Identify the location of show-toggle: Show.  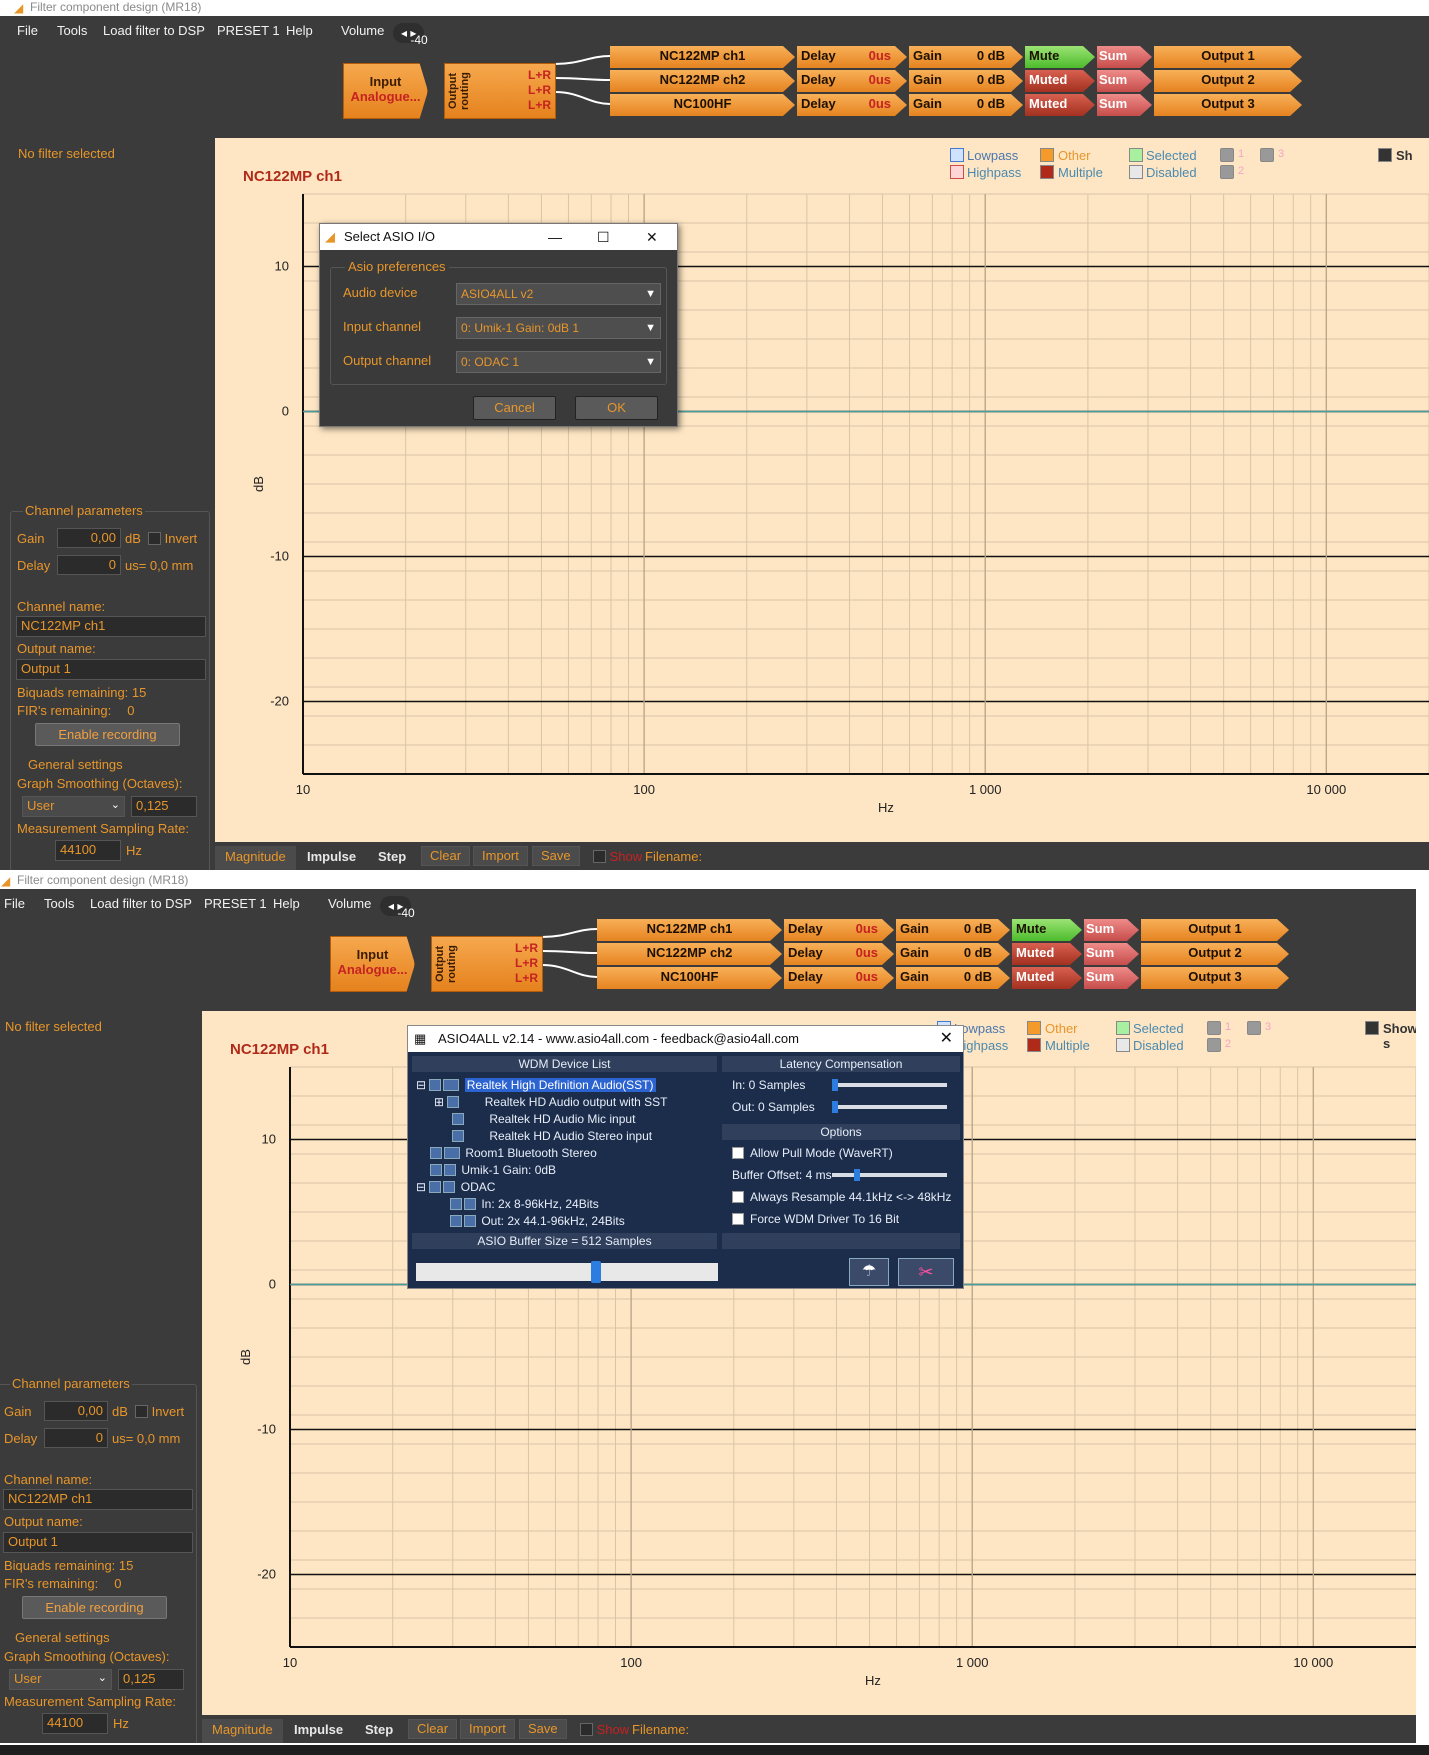
(604, 1729).